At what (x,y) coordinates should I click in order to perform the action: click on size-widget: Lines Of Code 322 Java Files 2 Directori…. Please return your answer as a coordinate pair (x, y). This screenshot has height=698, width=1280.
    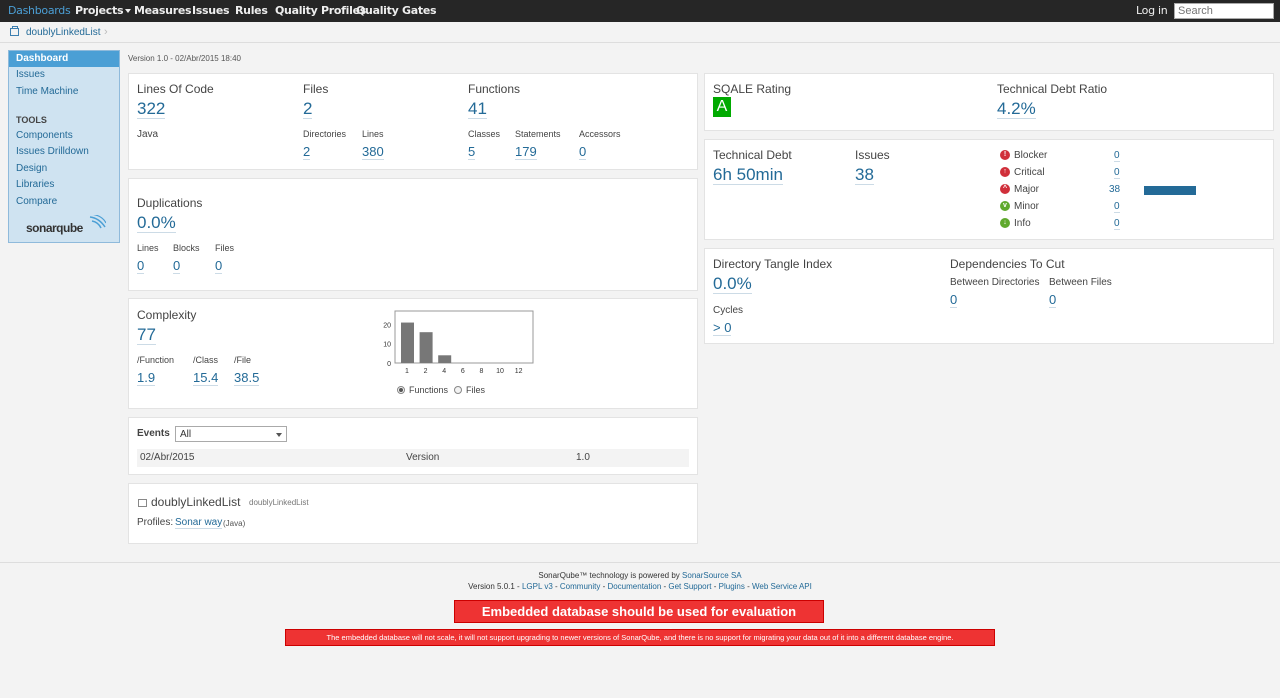
    Looking at the image, I should click on (413, 121).